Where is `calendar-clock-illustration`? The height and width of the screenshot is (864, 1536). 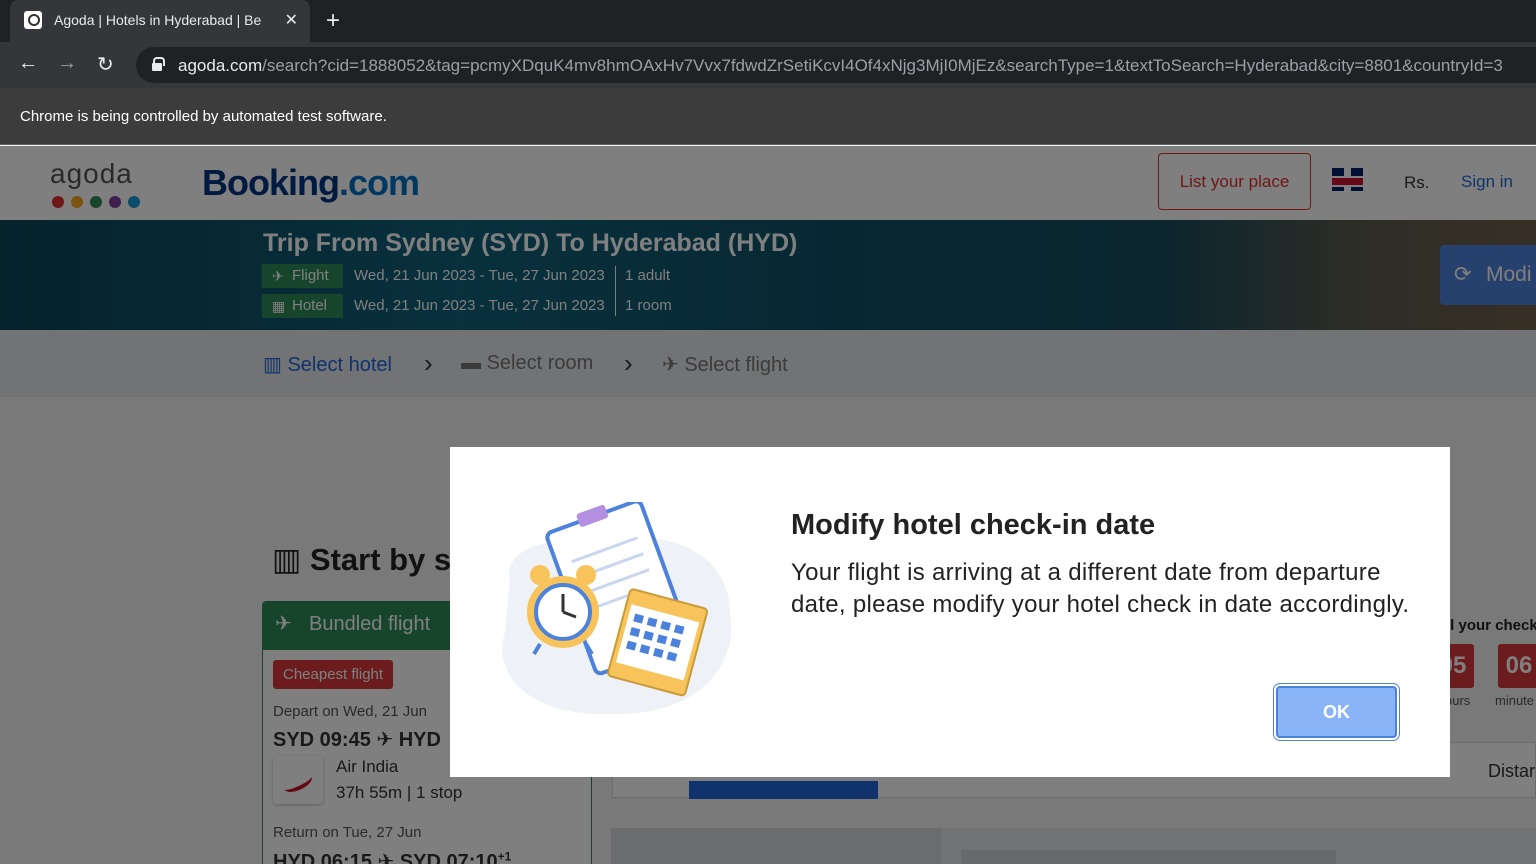
calendar-clock-illustration is located at coordinates (617, 608).